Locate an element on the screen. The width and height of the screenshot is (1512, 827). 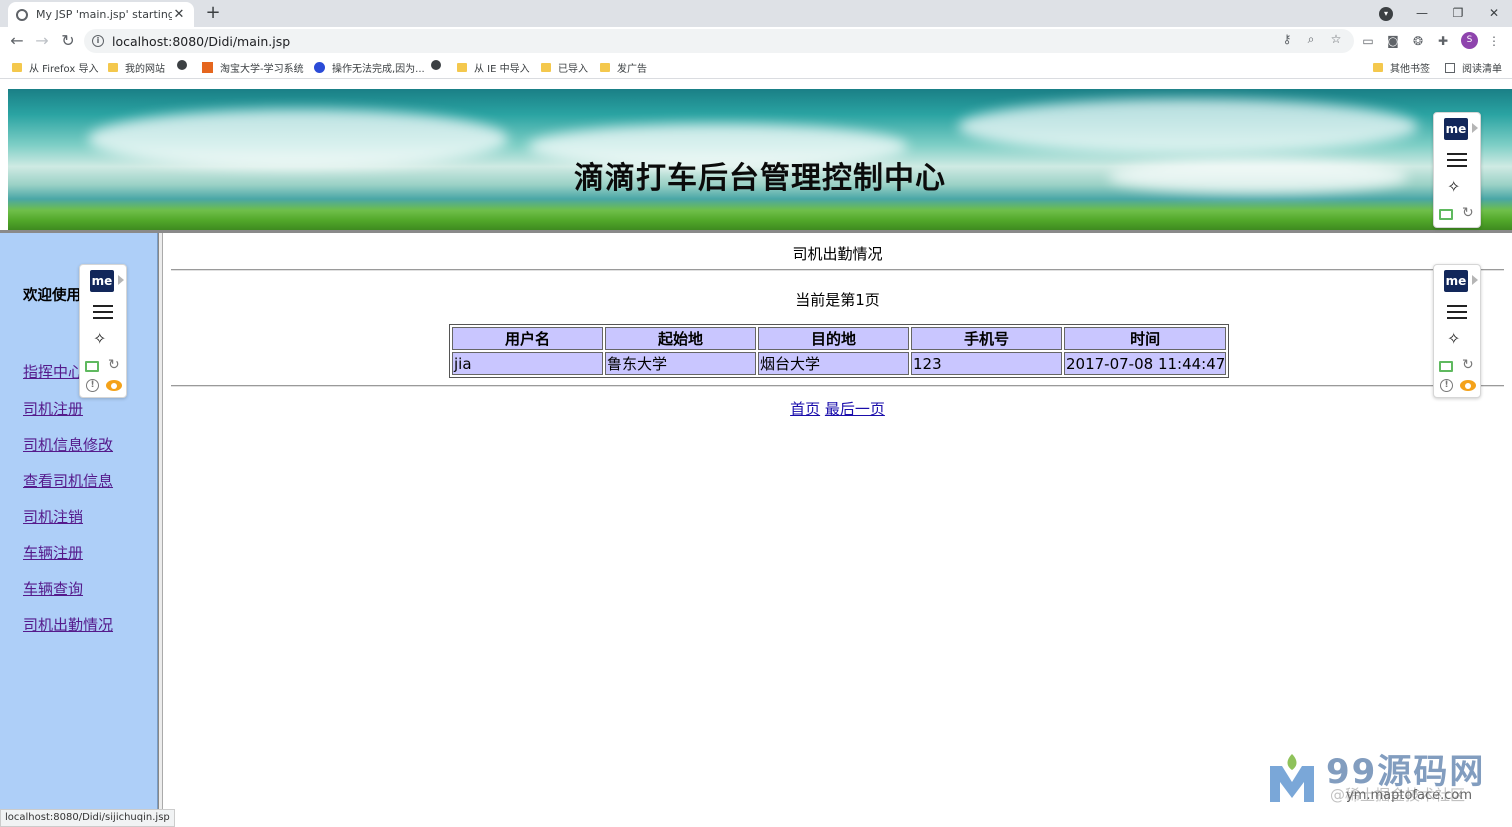
new-tab-button: + is located at coordinates (213, 13).